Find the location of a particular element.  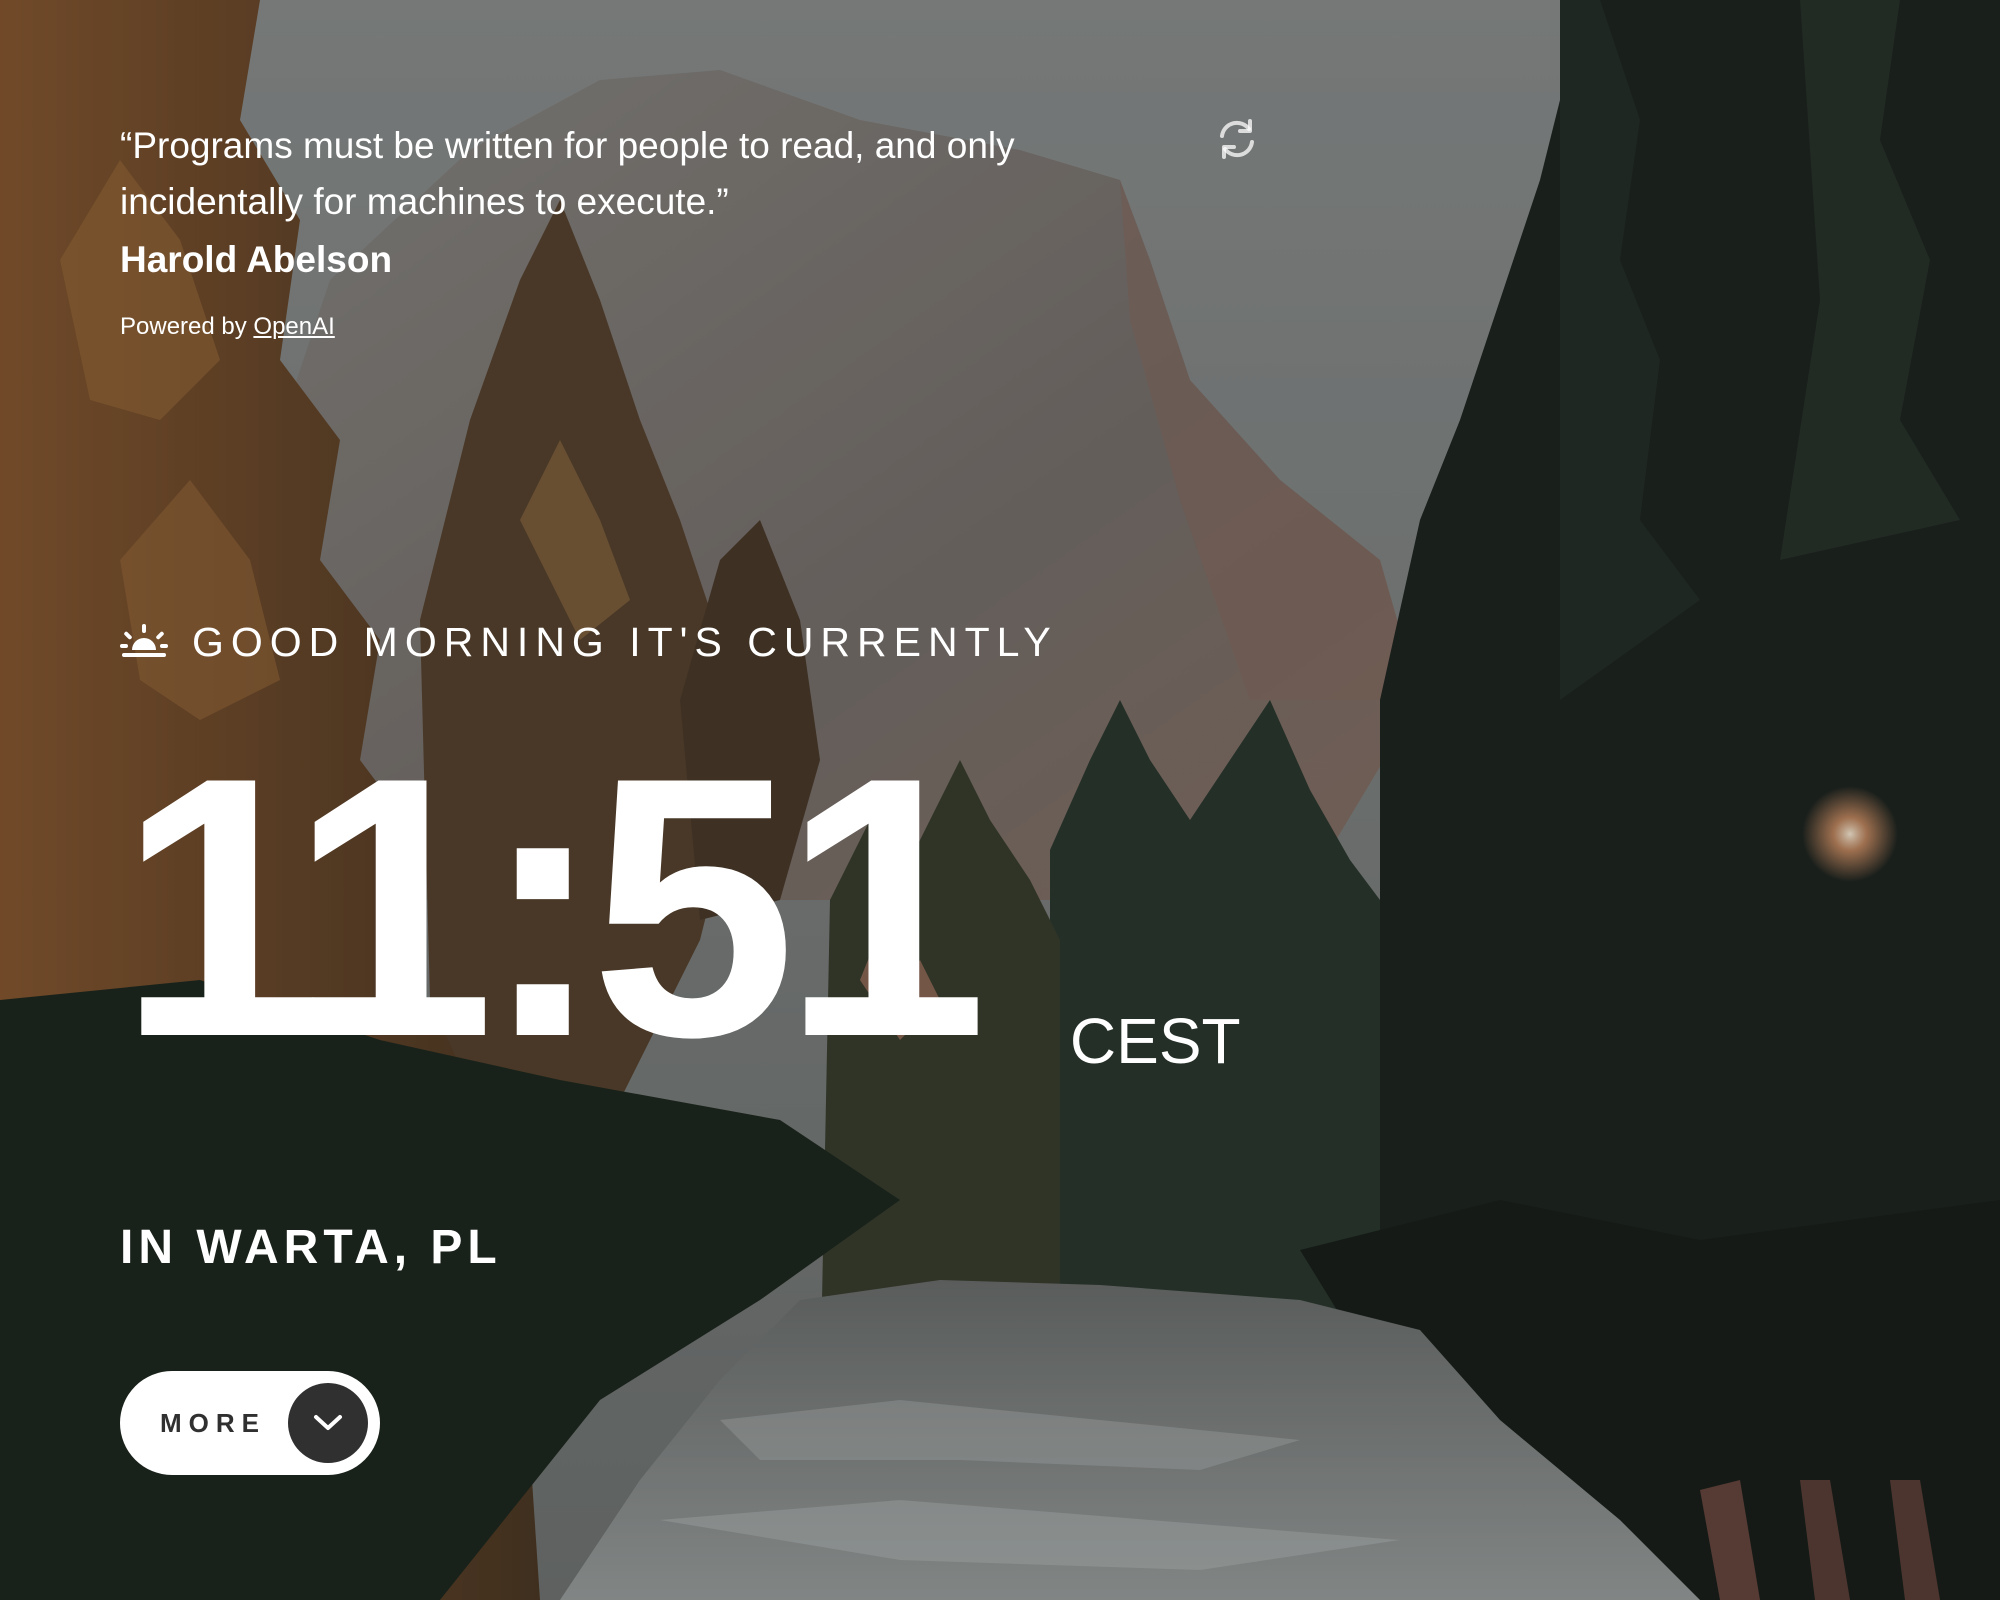

more-button-circle is located at coordinates (328, 1423).